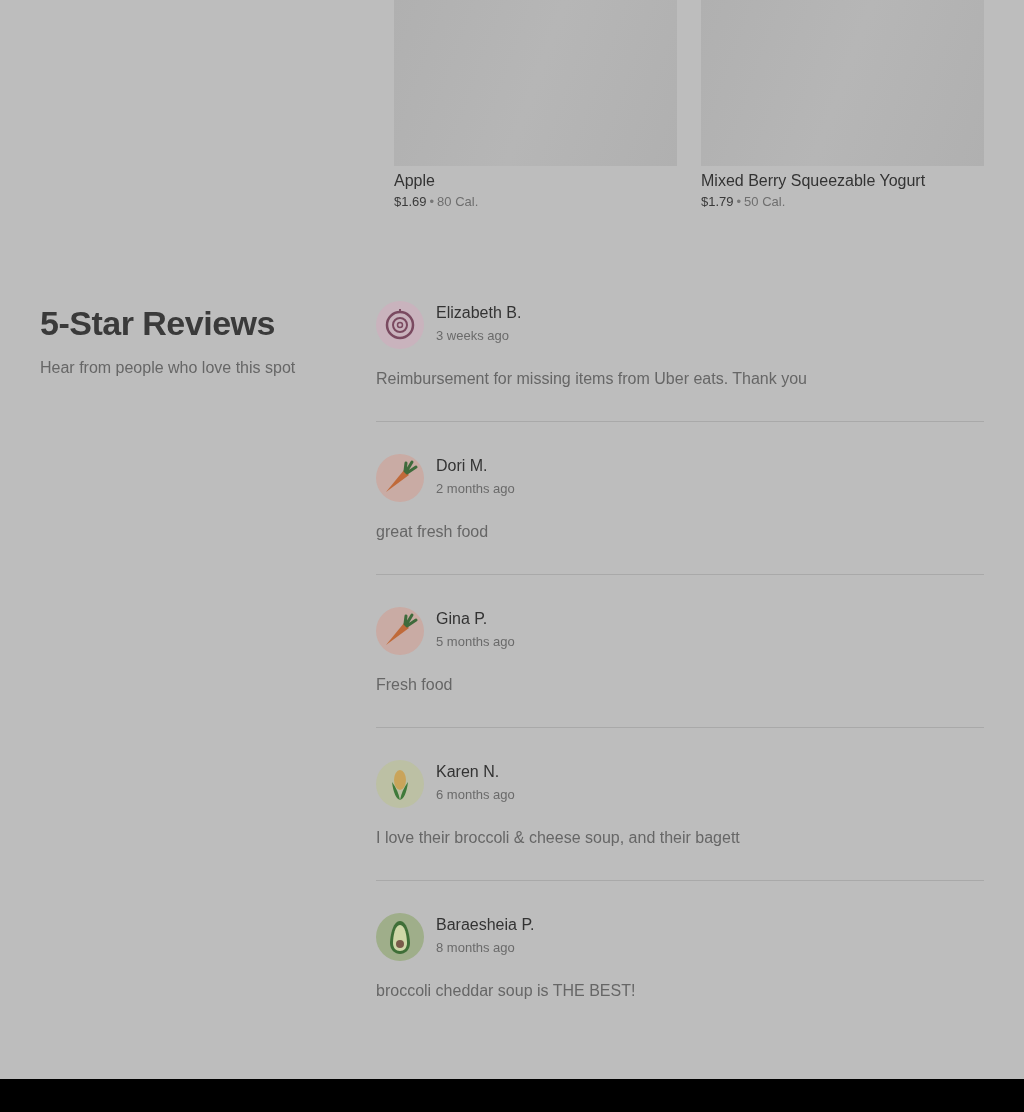  Describe the element at coordinates (158, 323) in the screenshot. I see `section-title: 5-Star Reviews` at that location.